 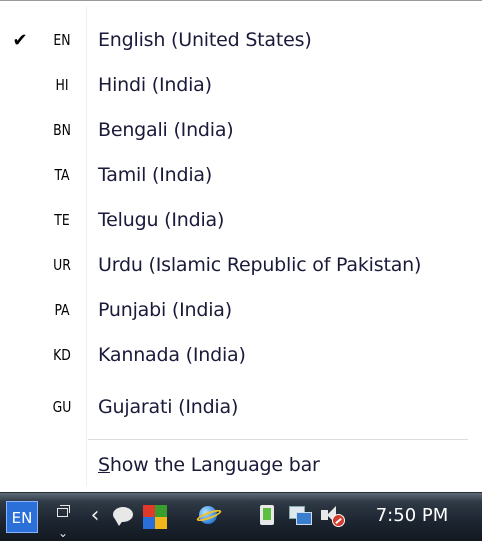 What do you see at coordinates (62, 40) in the screenshot?
I see `language-code: EN` at bounding box center [62, 40].